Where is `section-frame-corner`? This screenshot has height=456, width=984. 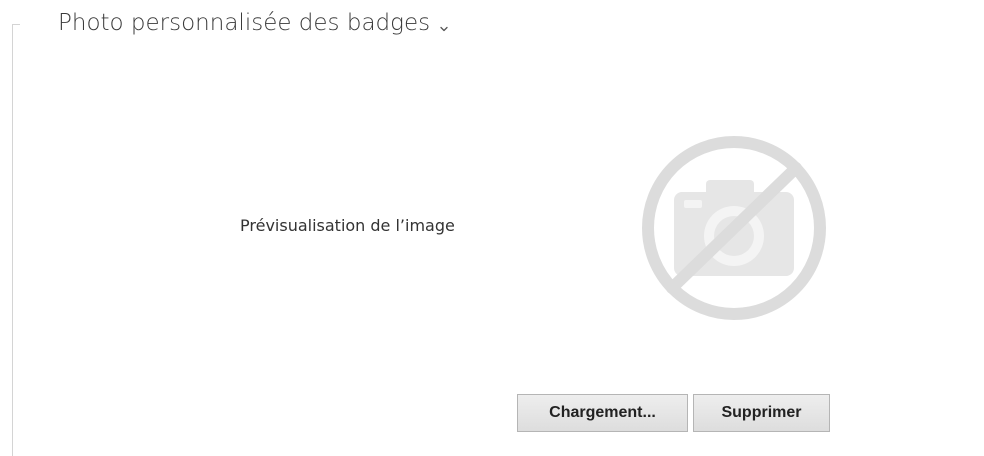 section-frame-corner is located at coordinates (16, 24).